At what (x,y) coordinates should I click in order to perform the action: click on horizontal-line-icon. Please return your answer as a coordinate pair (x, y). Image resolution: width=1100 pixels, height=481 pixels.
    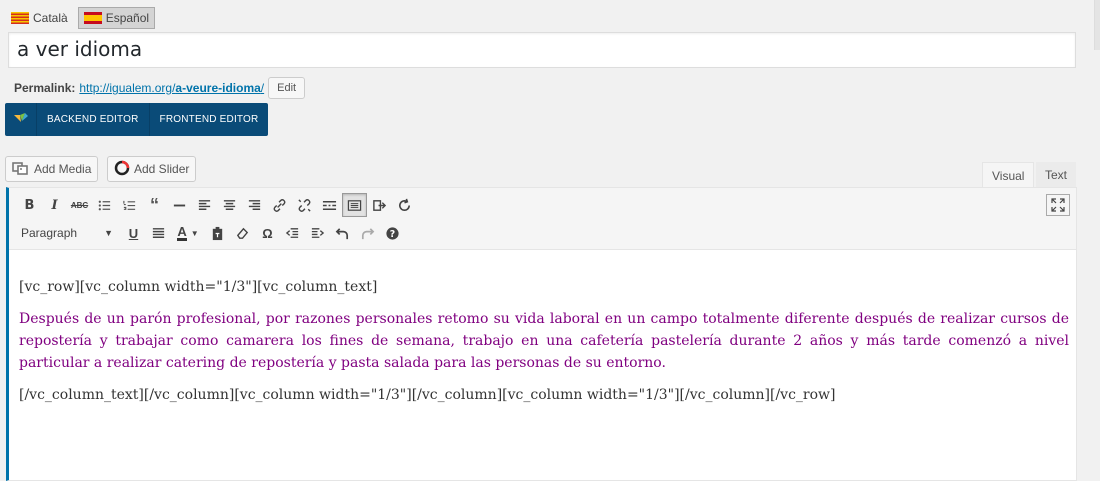
    Looking at the image, I should click on (179, 205).